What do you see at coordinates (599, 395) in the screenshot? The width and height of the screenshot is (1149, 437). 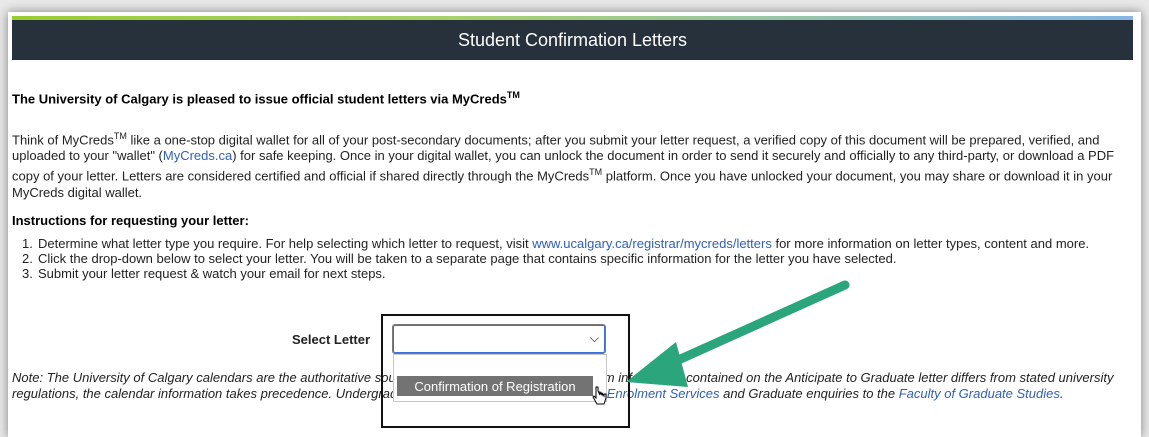 I see `hand-cursor-icon` at bounding box center [599, 395].